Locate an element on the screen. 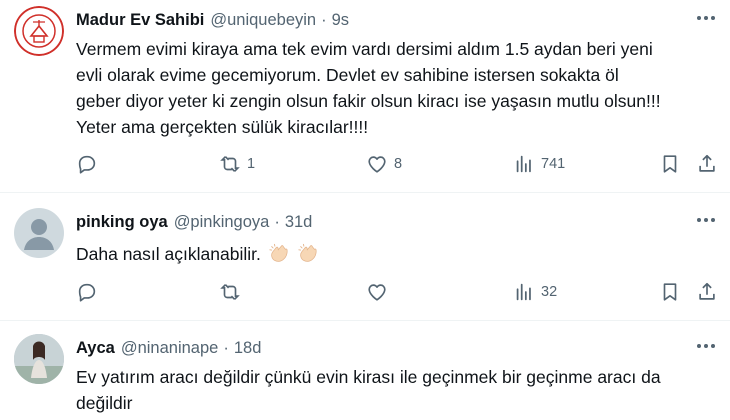  display-name: Madur Ev Sahibi is located at coordinates (140, 20).